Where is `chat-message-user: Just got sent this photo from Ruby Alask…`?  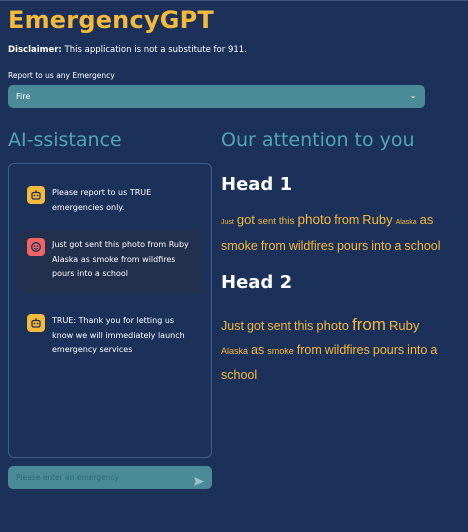
chat-message-user: Just got sent this photo from Ruby Alask… is located at coordinates (111, 262).